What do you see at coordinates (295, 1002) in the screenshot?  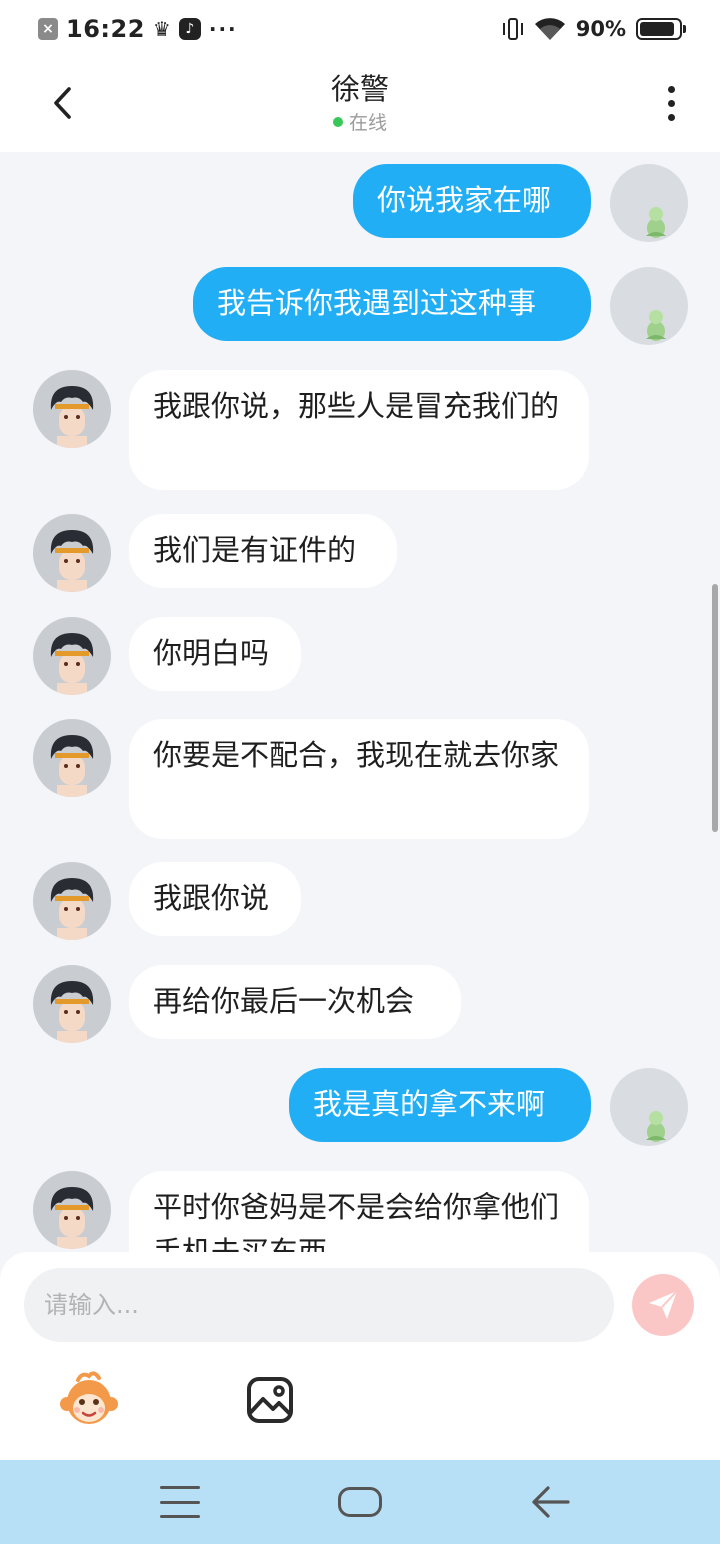 I see `message-bubble-in: 再给你最后一次机会` at bounding box center [295, 1002].